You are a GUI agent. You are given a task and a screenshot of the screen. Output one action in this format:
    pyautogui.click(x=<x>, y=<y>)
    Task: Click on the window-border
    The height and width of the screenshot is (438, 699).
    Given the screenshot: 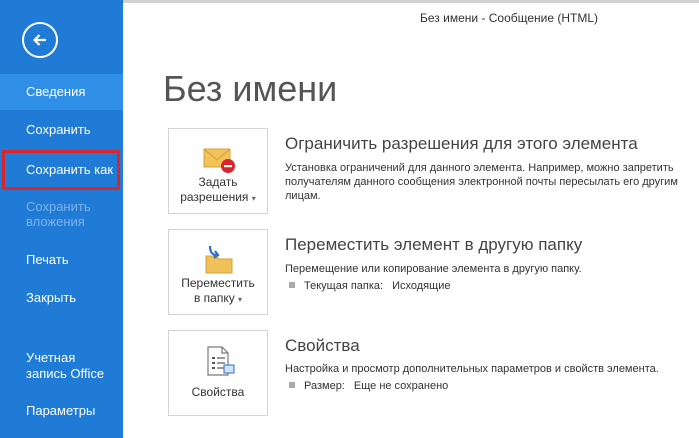 What is the action you would take?
    pyautogui.click(x=411, y=1)
    